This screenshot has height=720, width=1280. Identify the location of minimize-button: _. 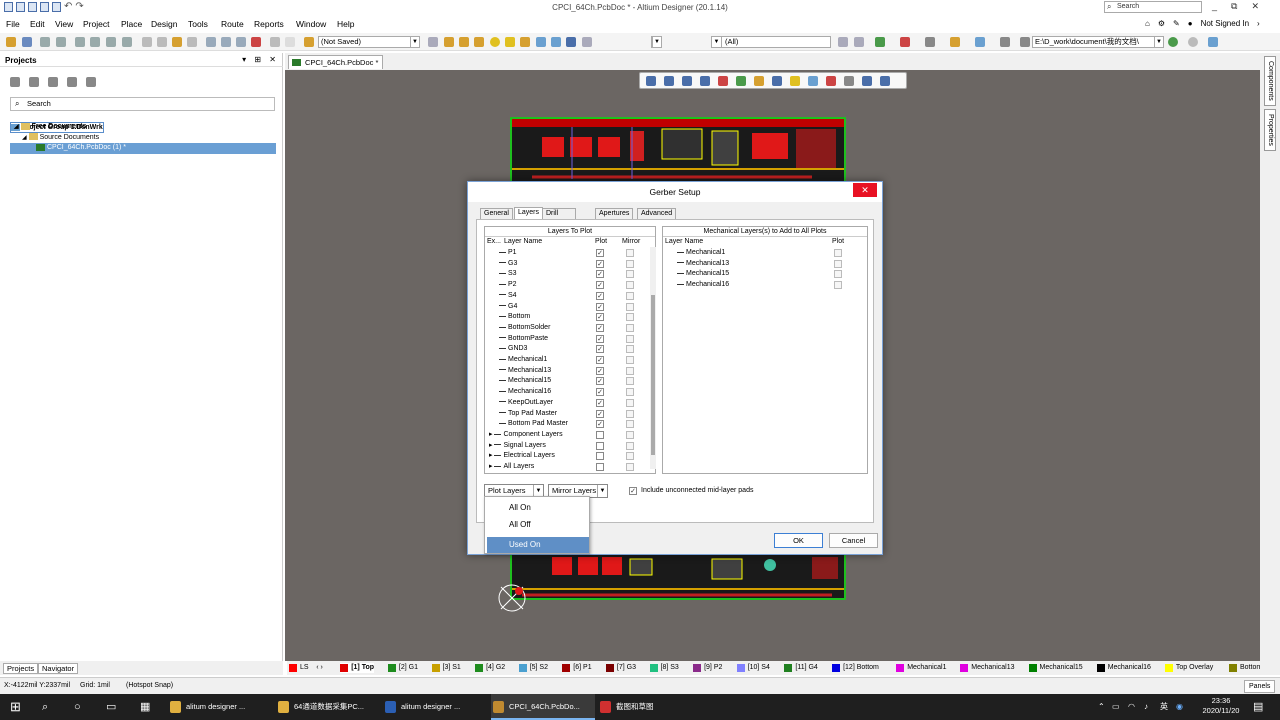
(1214, 6).